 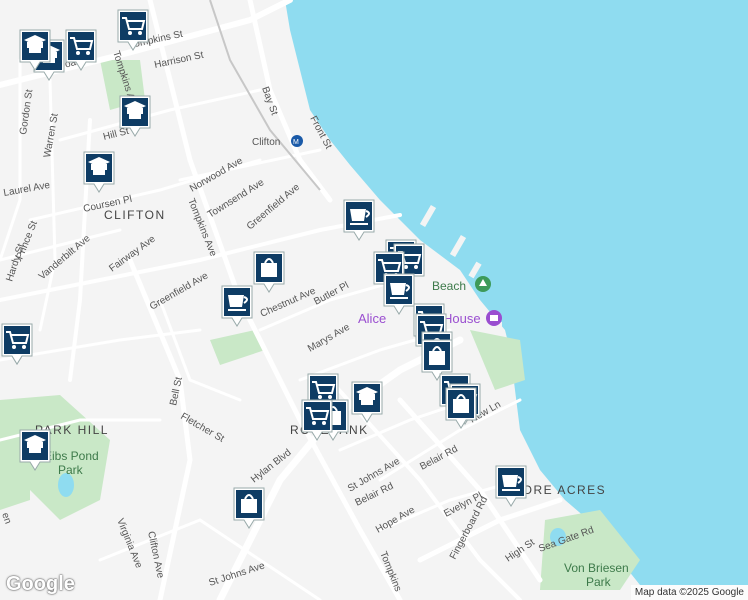 I want to click on train-station-glyph: M, so click(x=296, y=142).